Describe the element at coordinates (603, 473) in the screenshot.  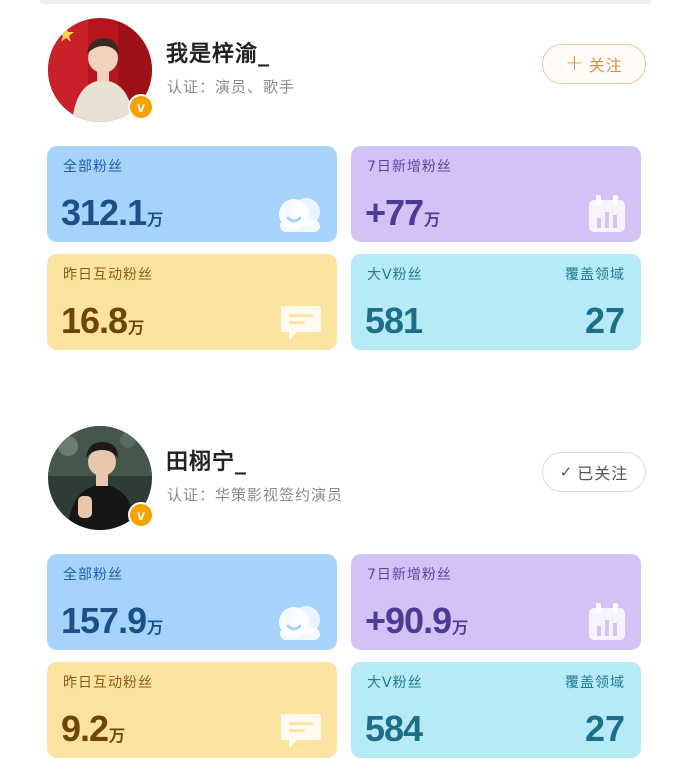
I see `follow-button-label: 已关注` at that location.